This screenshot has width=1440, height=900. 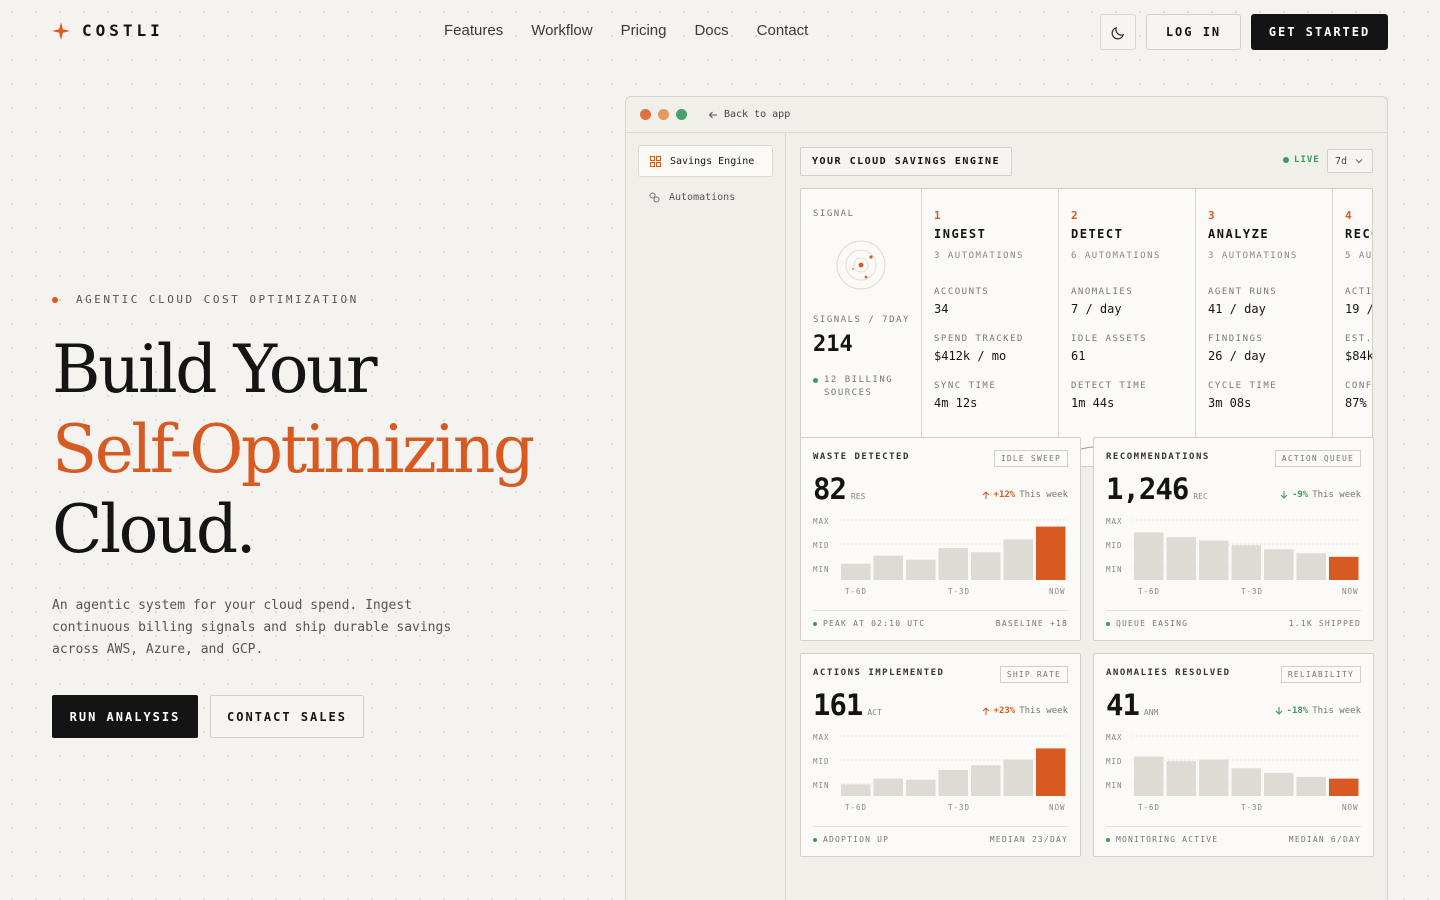 I want to click on sidebar-item-label: Automations, so click(x=702, y=197).